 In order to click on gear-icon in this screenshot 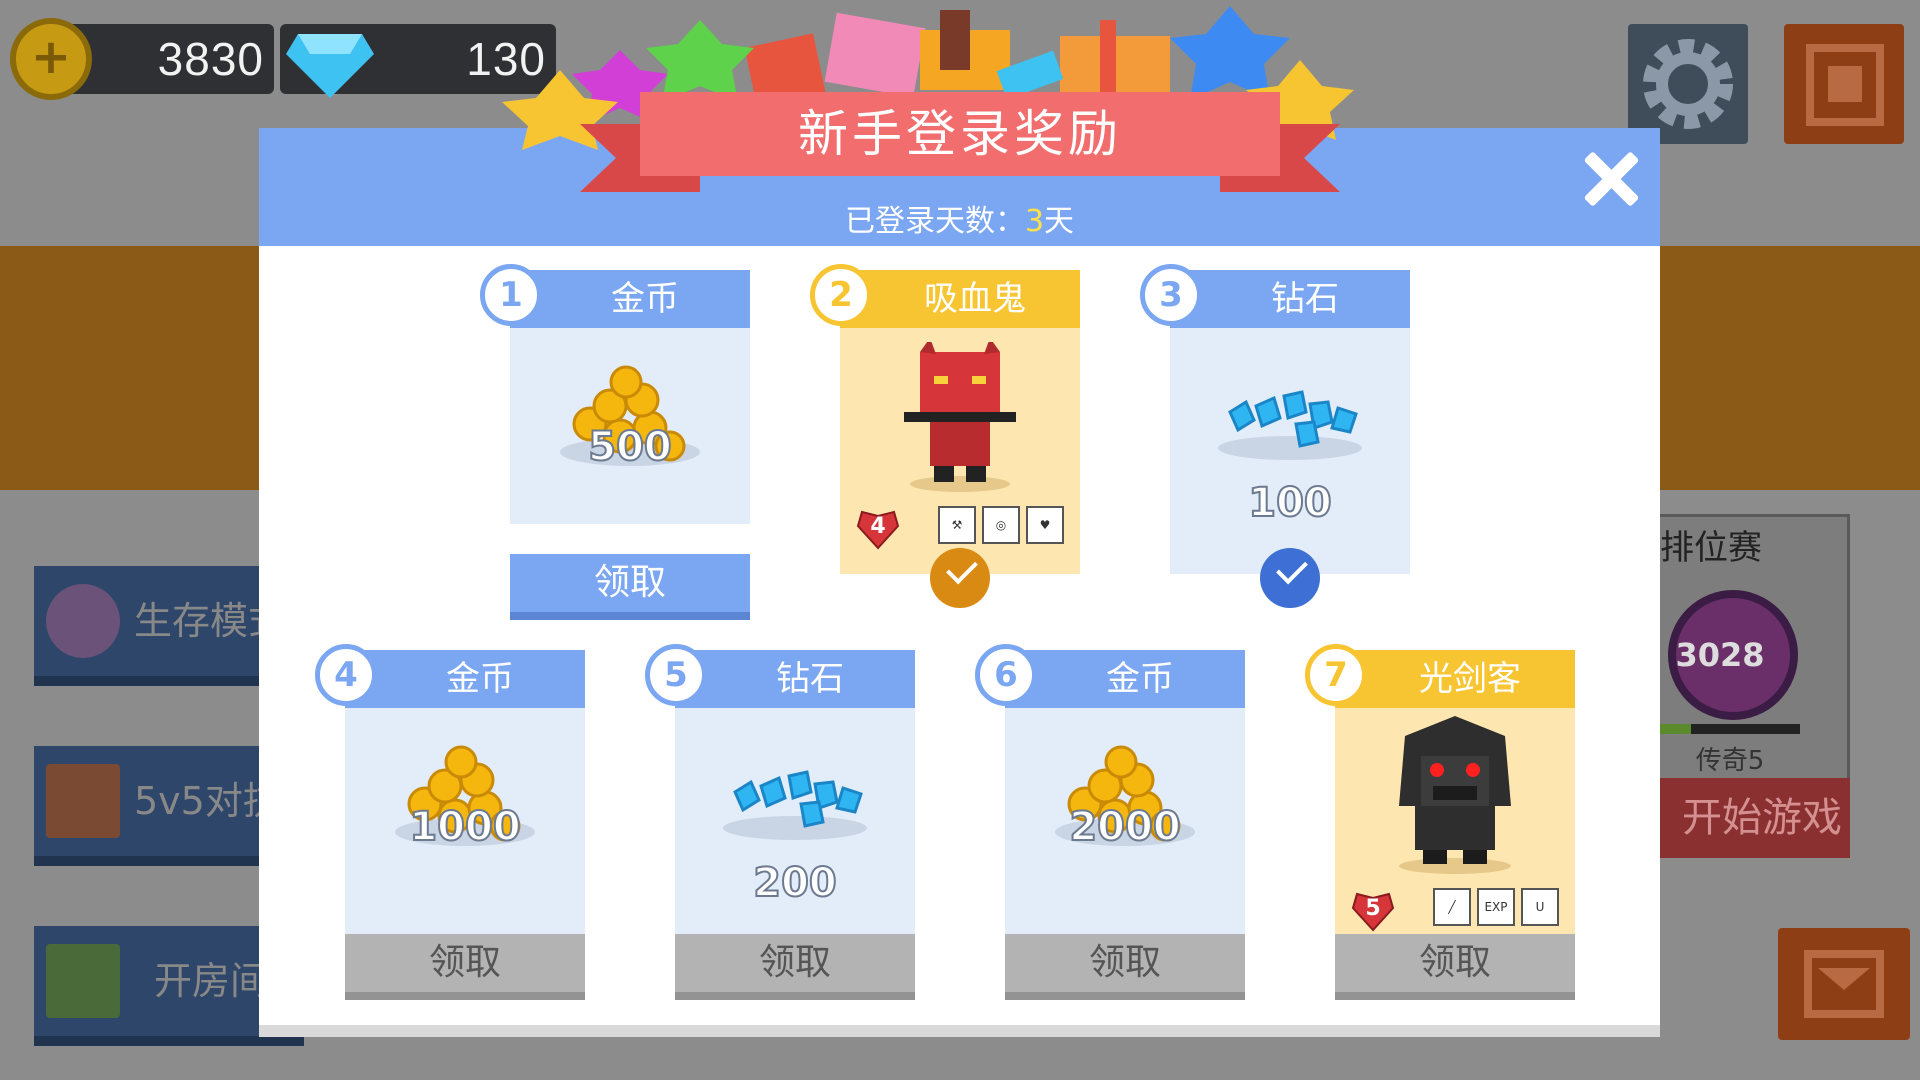, I will do `click(1688, 84)`.